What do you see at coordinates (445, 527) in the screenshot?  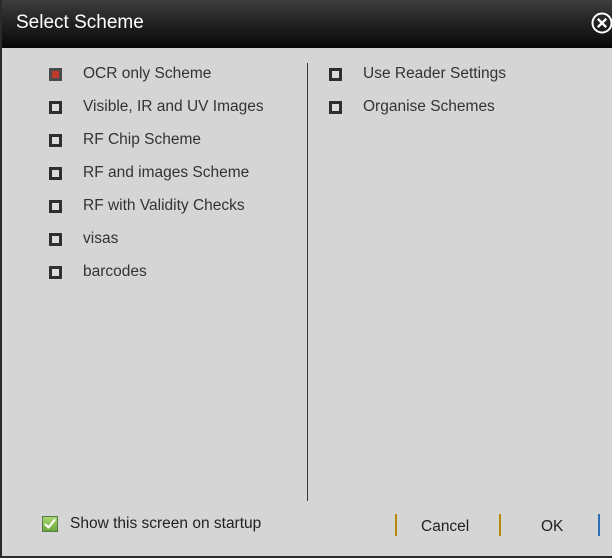 I see `cancel-button: Cancel` at bounding box center [445, 527].